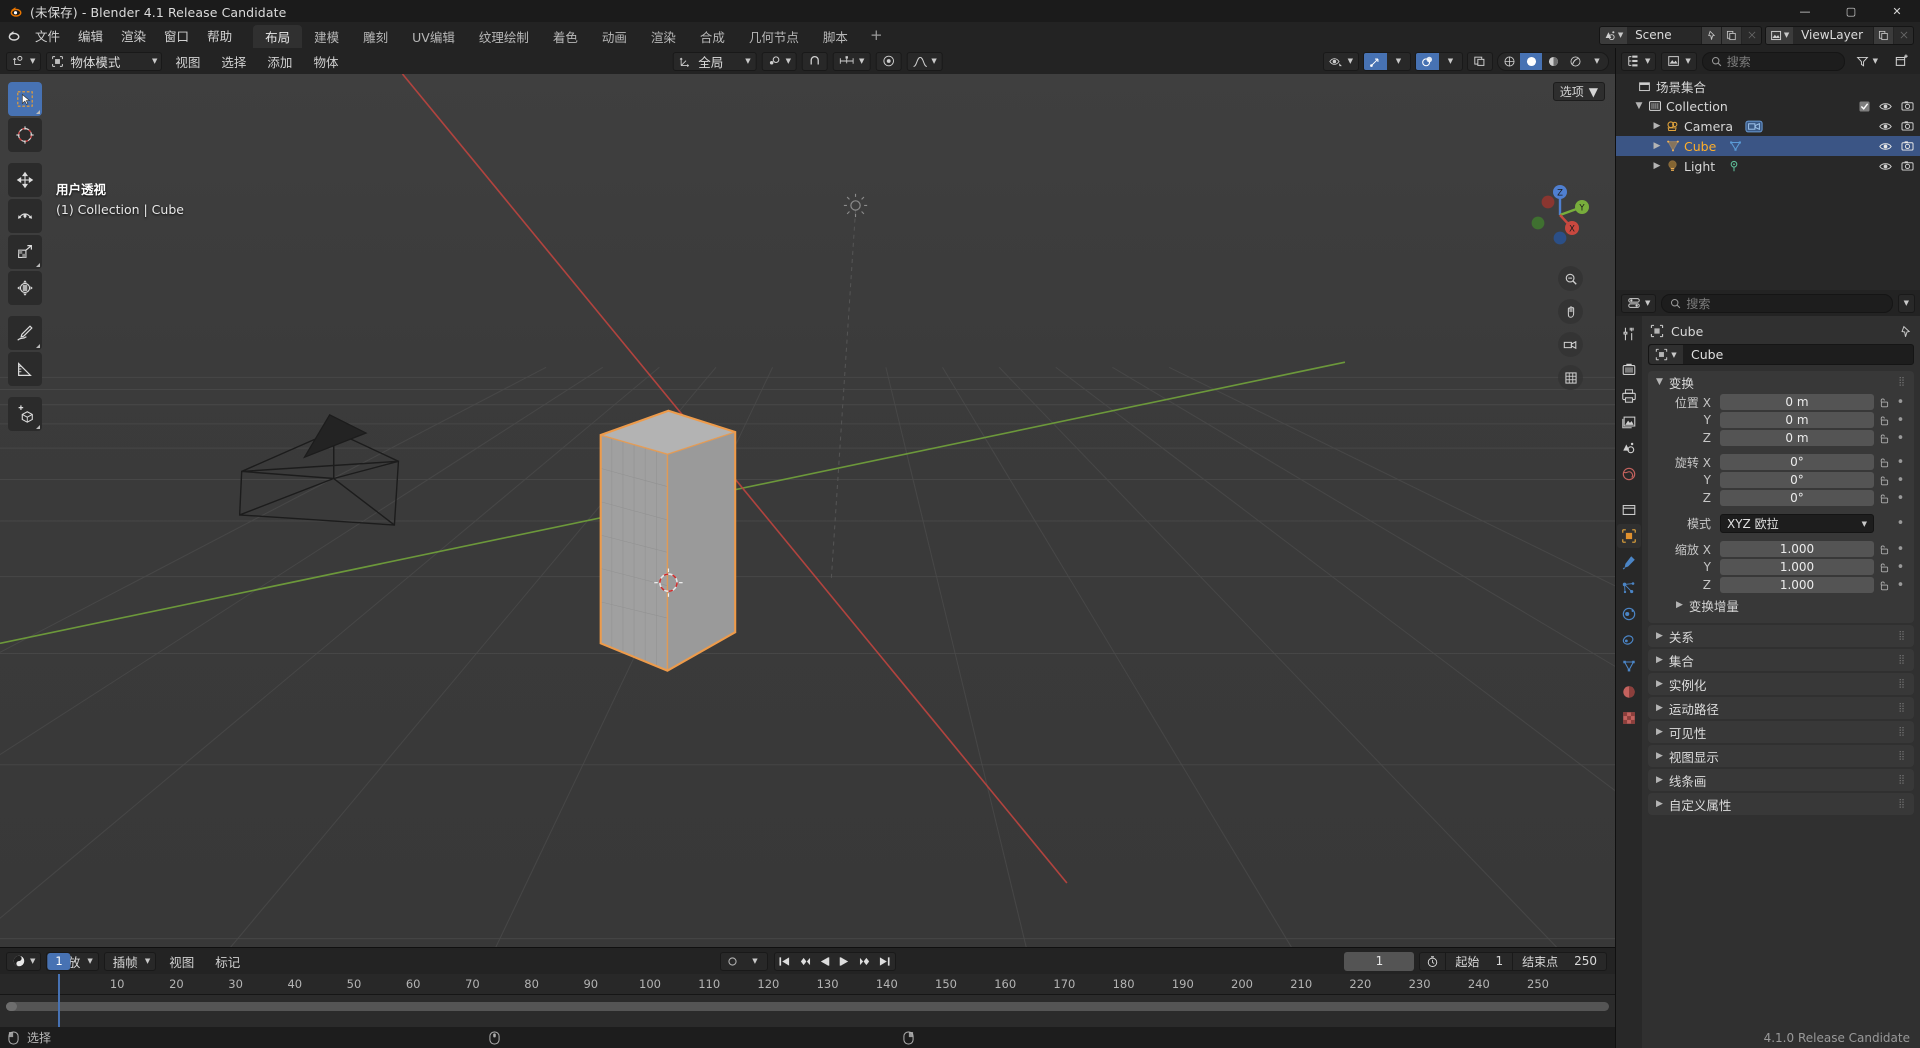  I want to click on panel-transform-header: ▼ 变换 ⣿, so click(1781, 382).